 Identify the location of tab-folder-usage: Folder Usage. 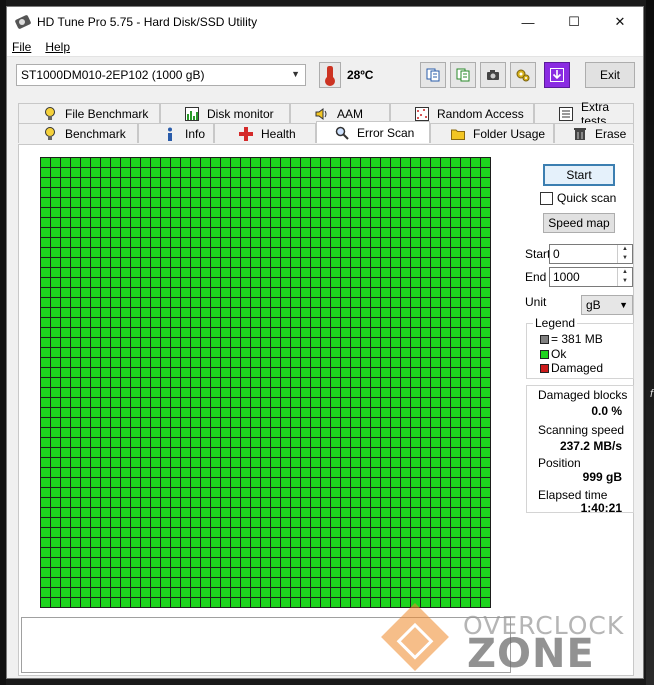
(492, 133).